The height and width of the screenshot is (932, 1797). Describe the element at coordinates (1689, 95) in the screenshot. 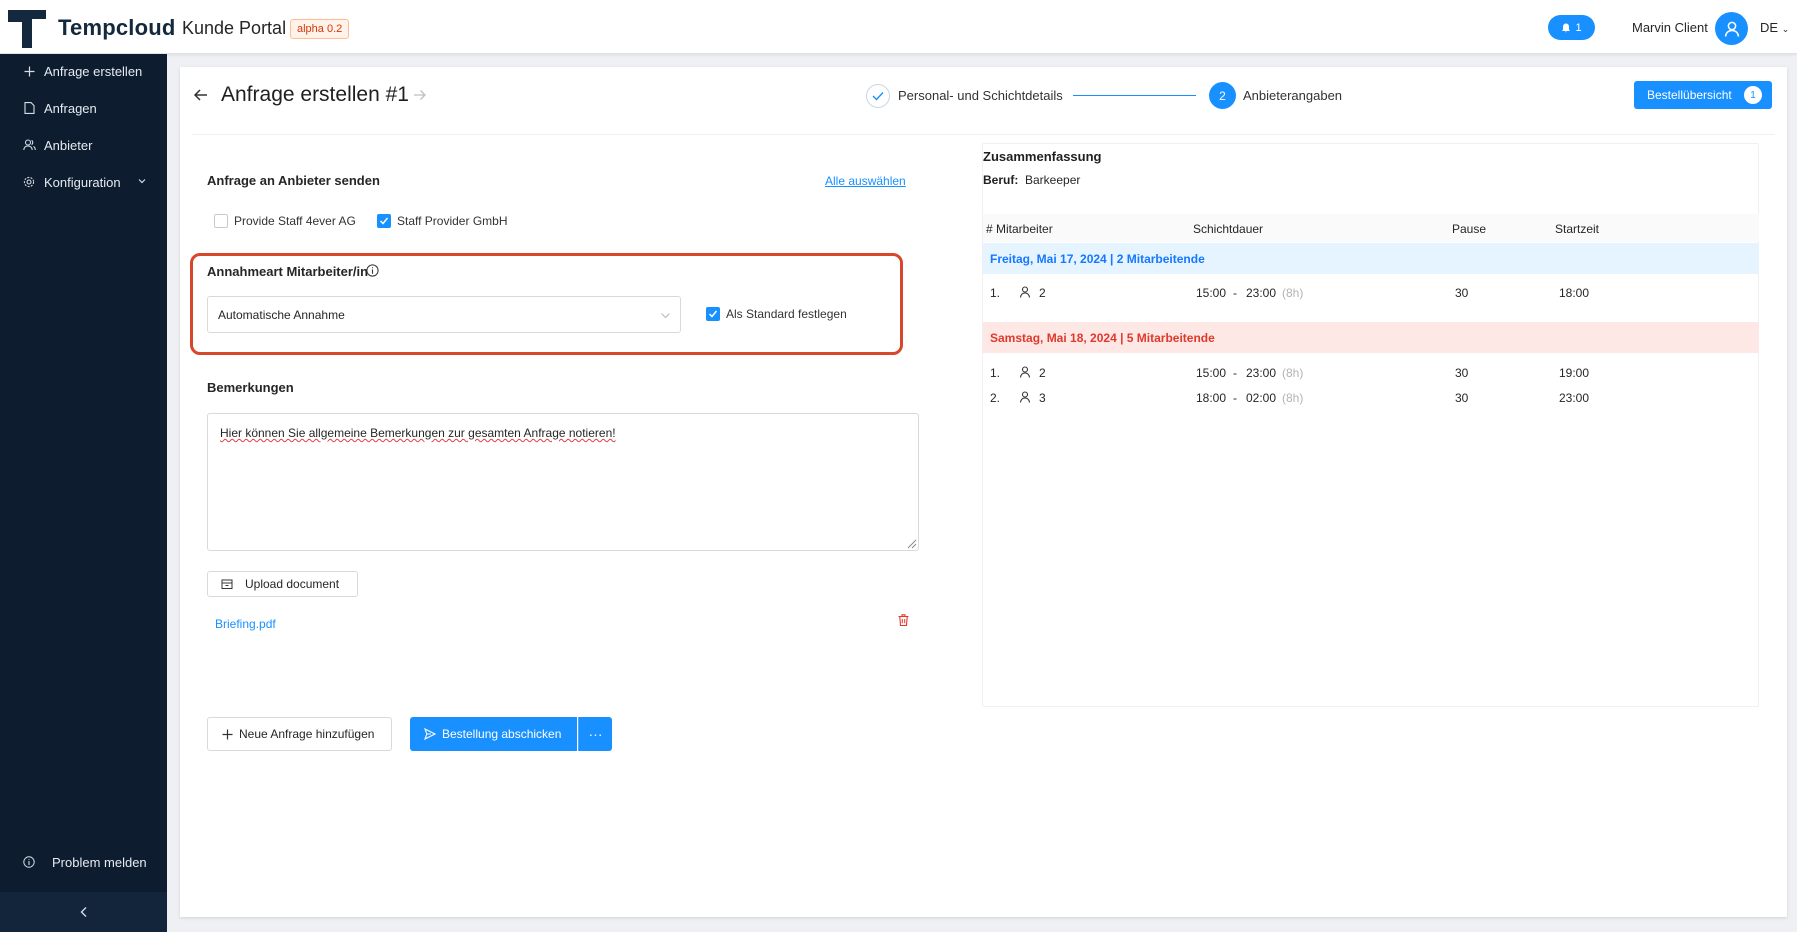

I see `order-overview-label: Bestellübersicht` at that location.